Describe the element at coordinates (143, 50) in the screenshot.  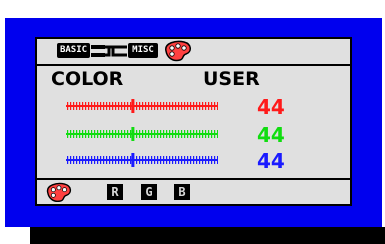
I see `tab-misc: MISC` at that location.